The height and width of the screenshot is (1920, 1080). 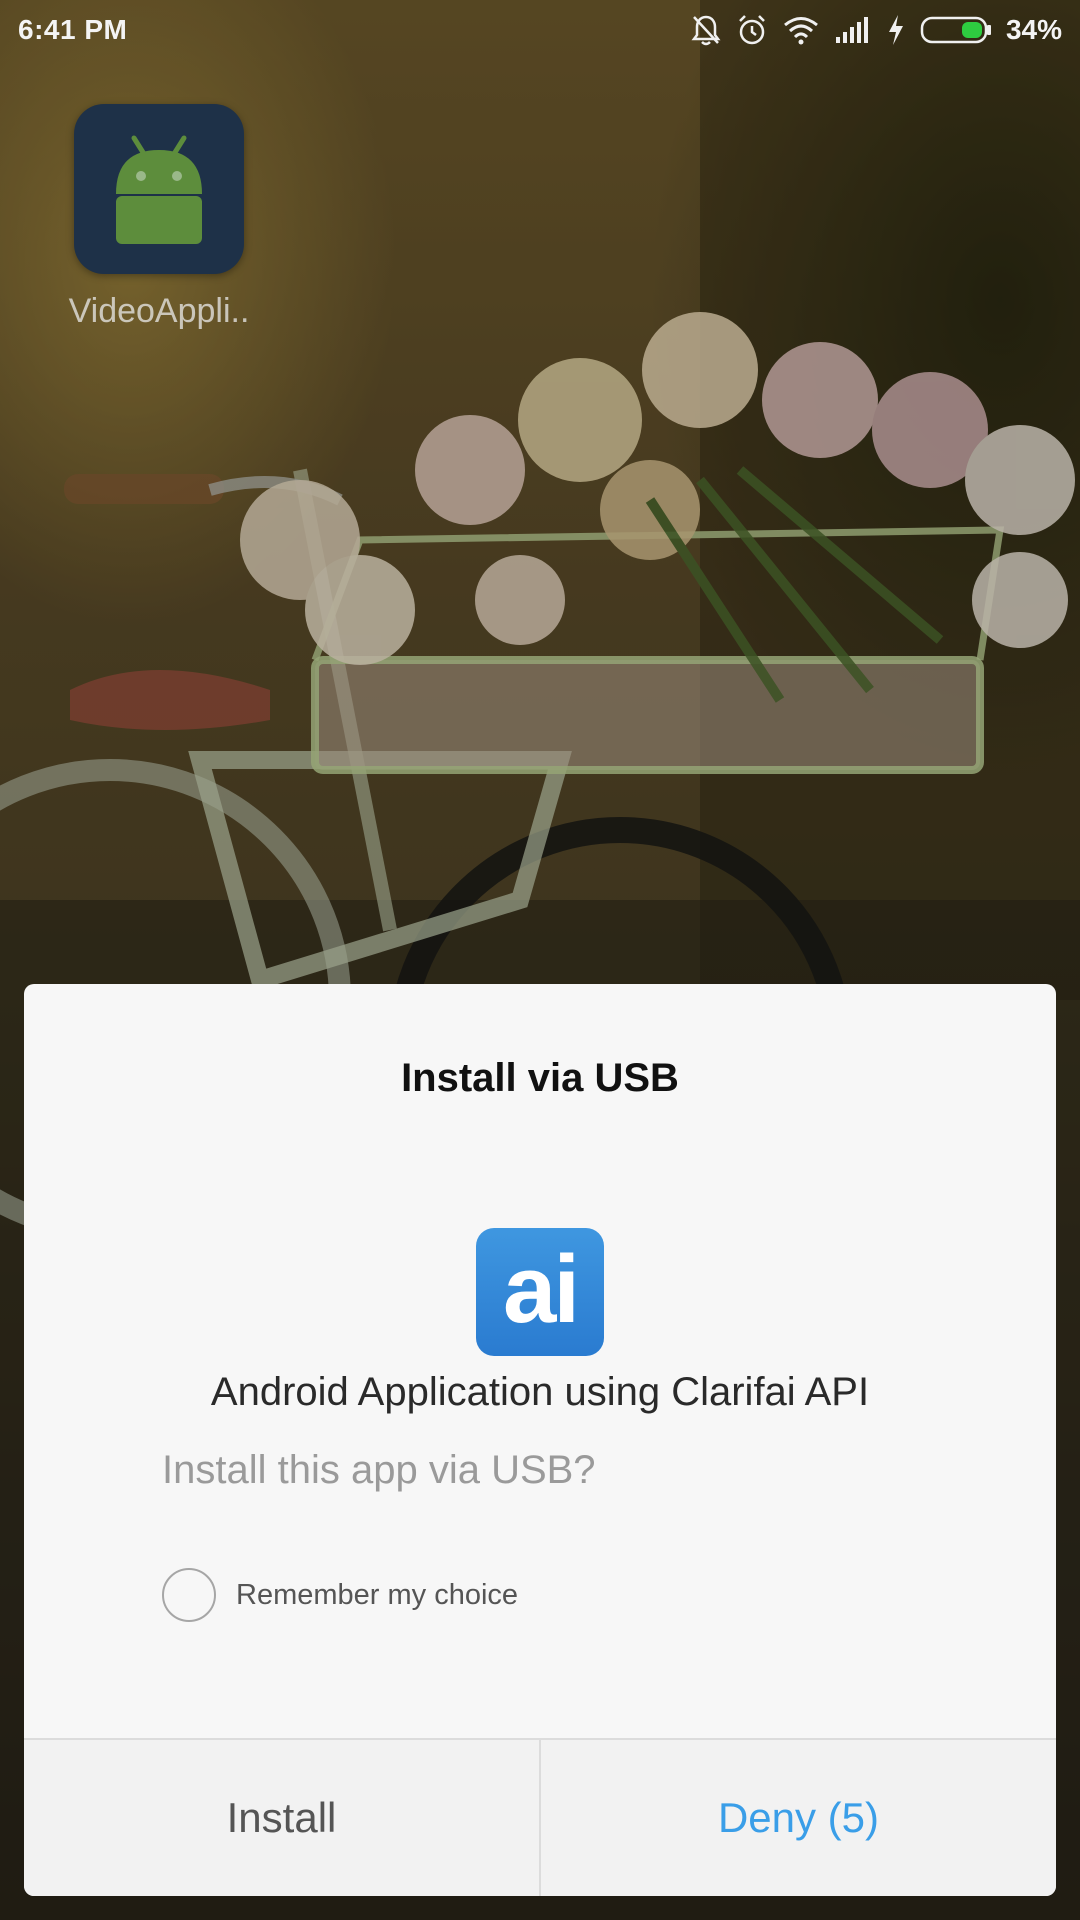 What do you see at coordinates (73, 29) in the screenshot?
I see `status-time: 6:41 PM` at bounding box center [73, 29].